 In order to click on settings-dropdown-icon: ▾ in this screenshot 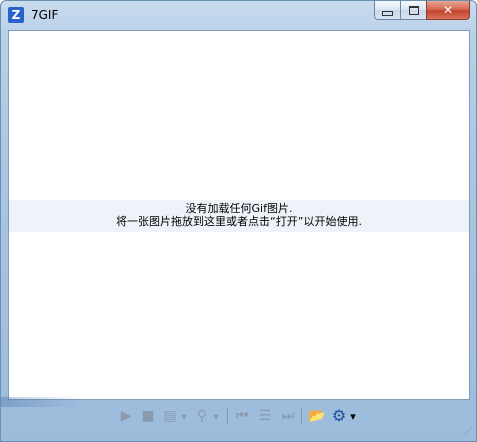, I will do `click(353, 416)`.